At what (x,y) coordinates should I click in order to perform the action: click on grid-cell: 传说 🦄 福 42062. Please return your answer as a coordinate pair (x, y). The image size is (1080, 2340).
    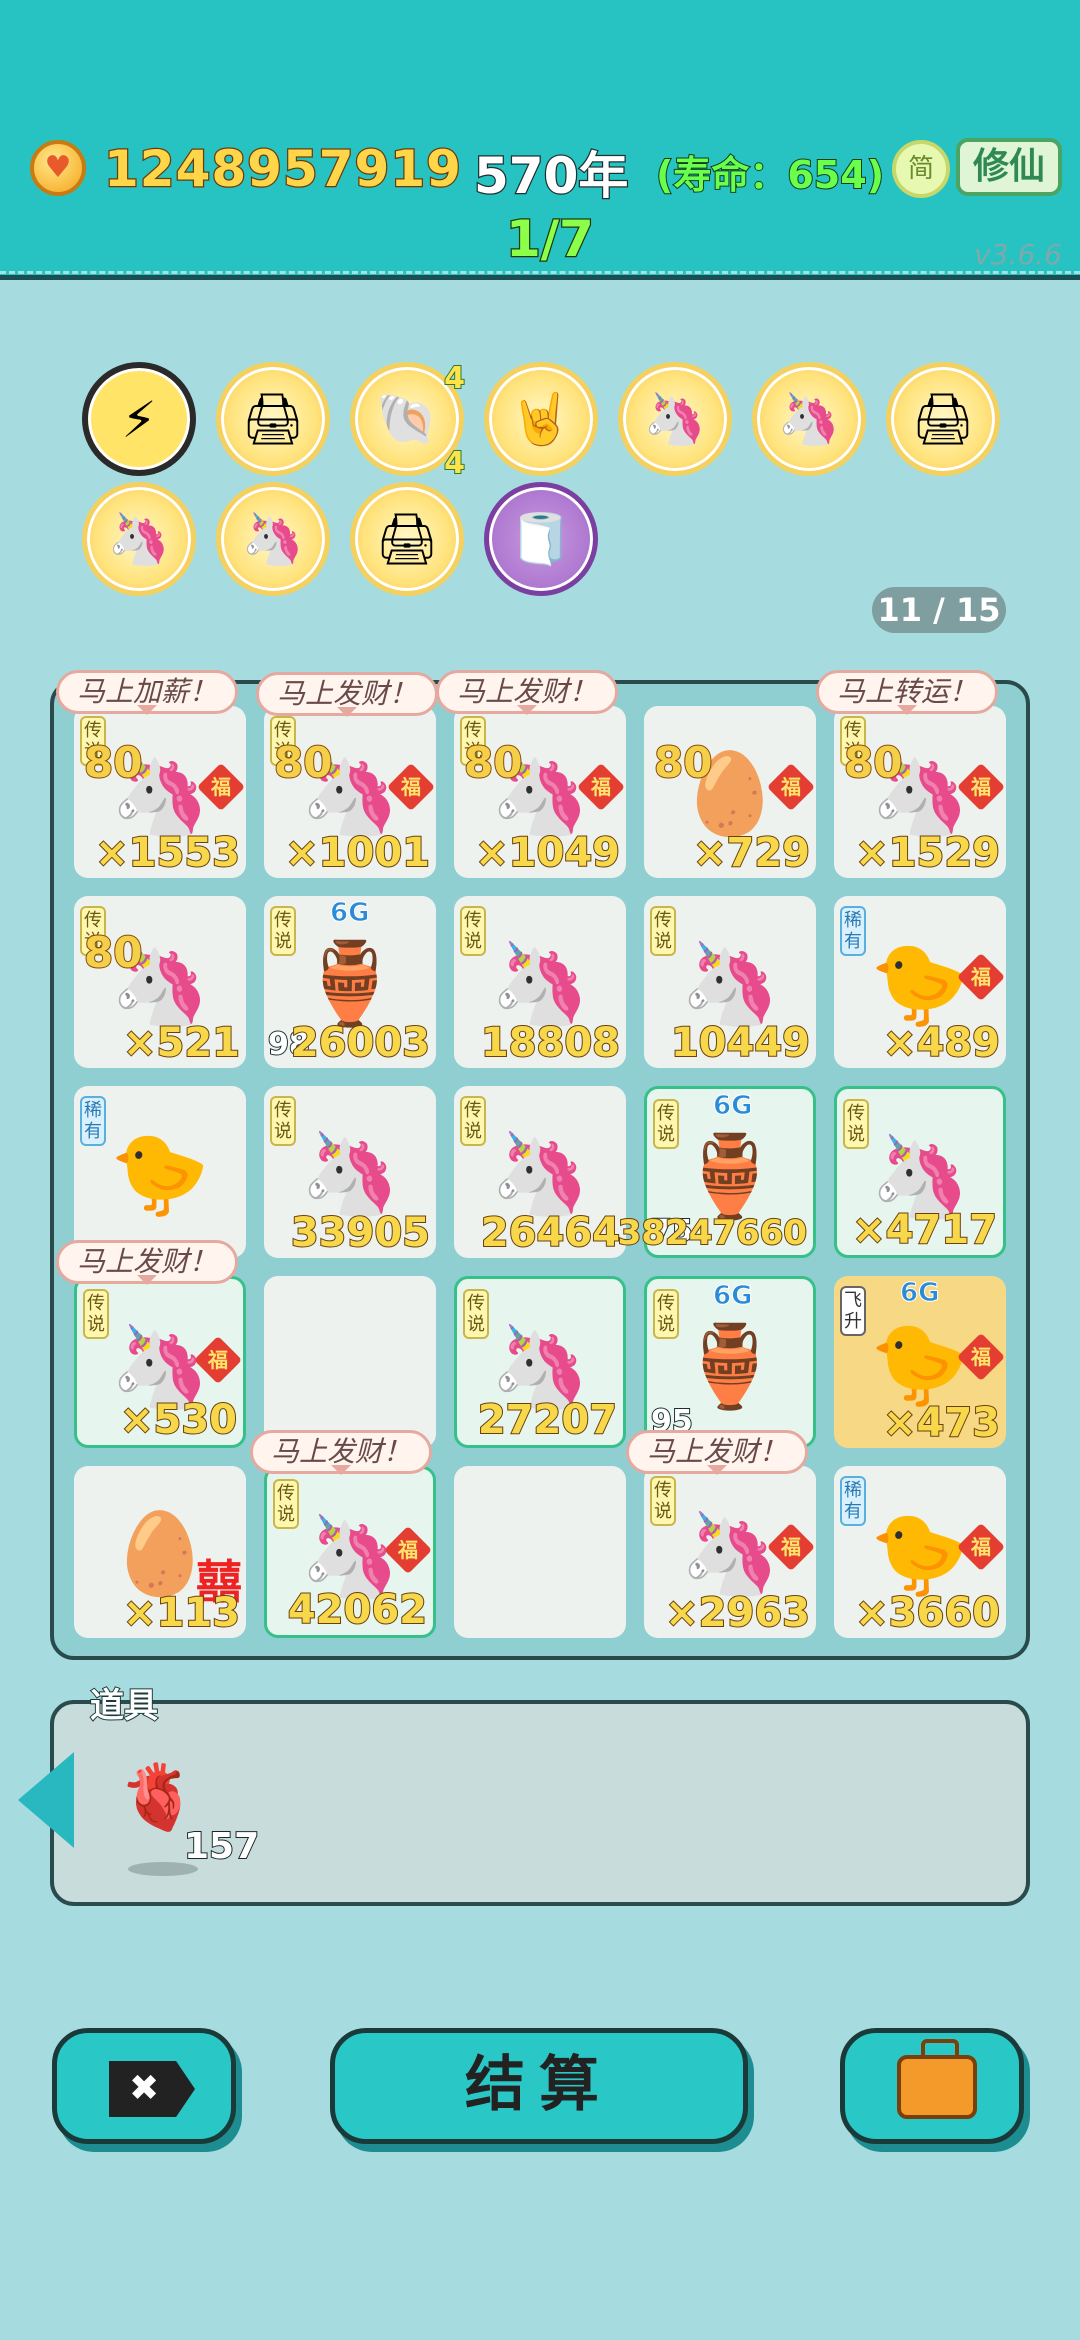
    Looking at the image, I should click on (350, 1552).